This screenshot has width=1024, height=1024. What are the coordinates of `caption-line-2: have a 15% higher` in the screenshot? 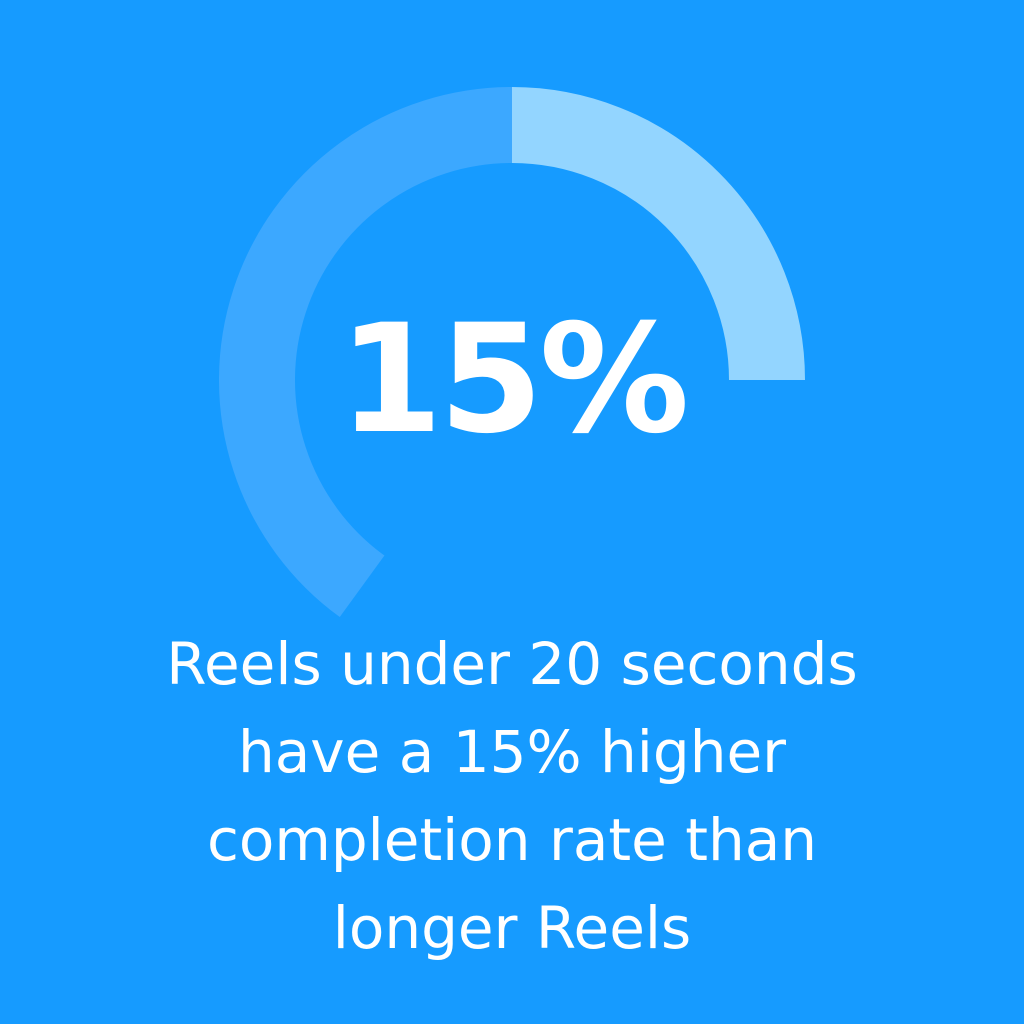 It's located at (512, 752).